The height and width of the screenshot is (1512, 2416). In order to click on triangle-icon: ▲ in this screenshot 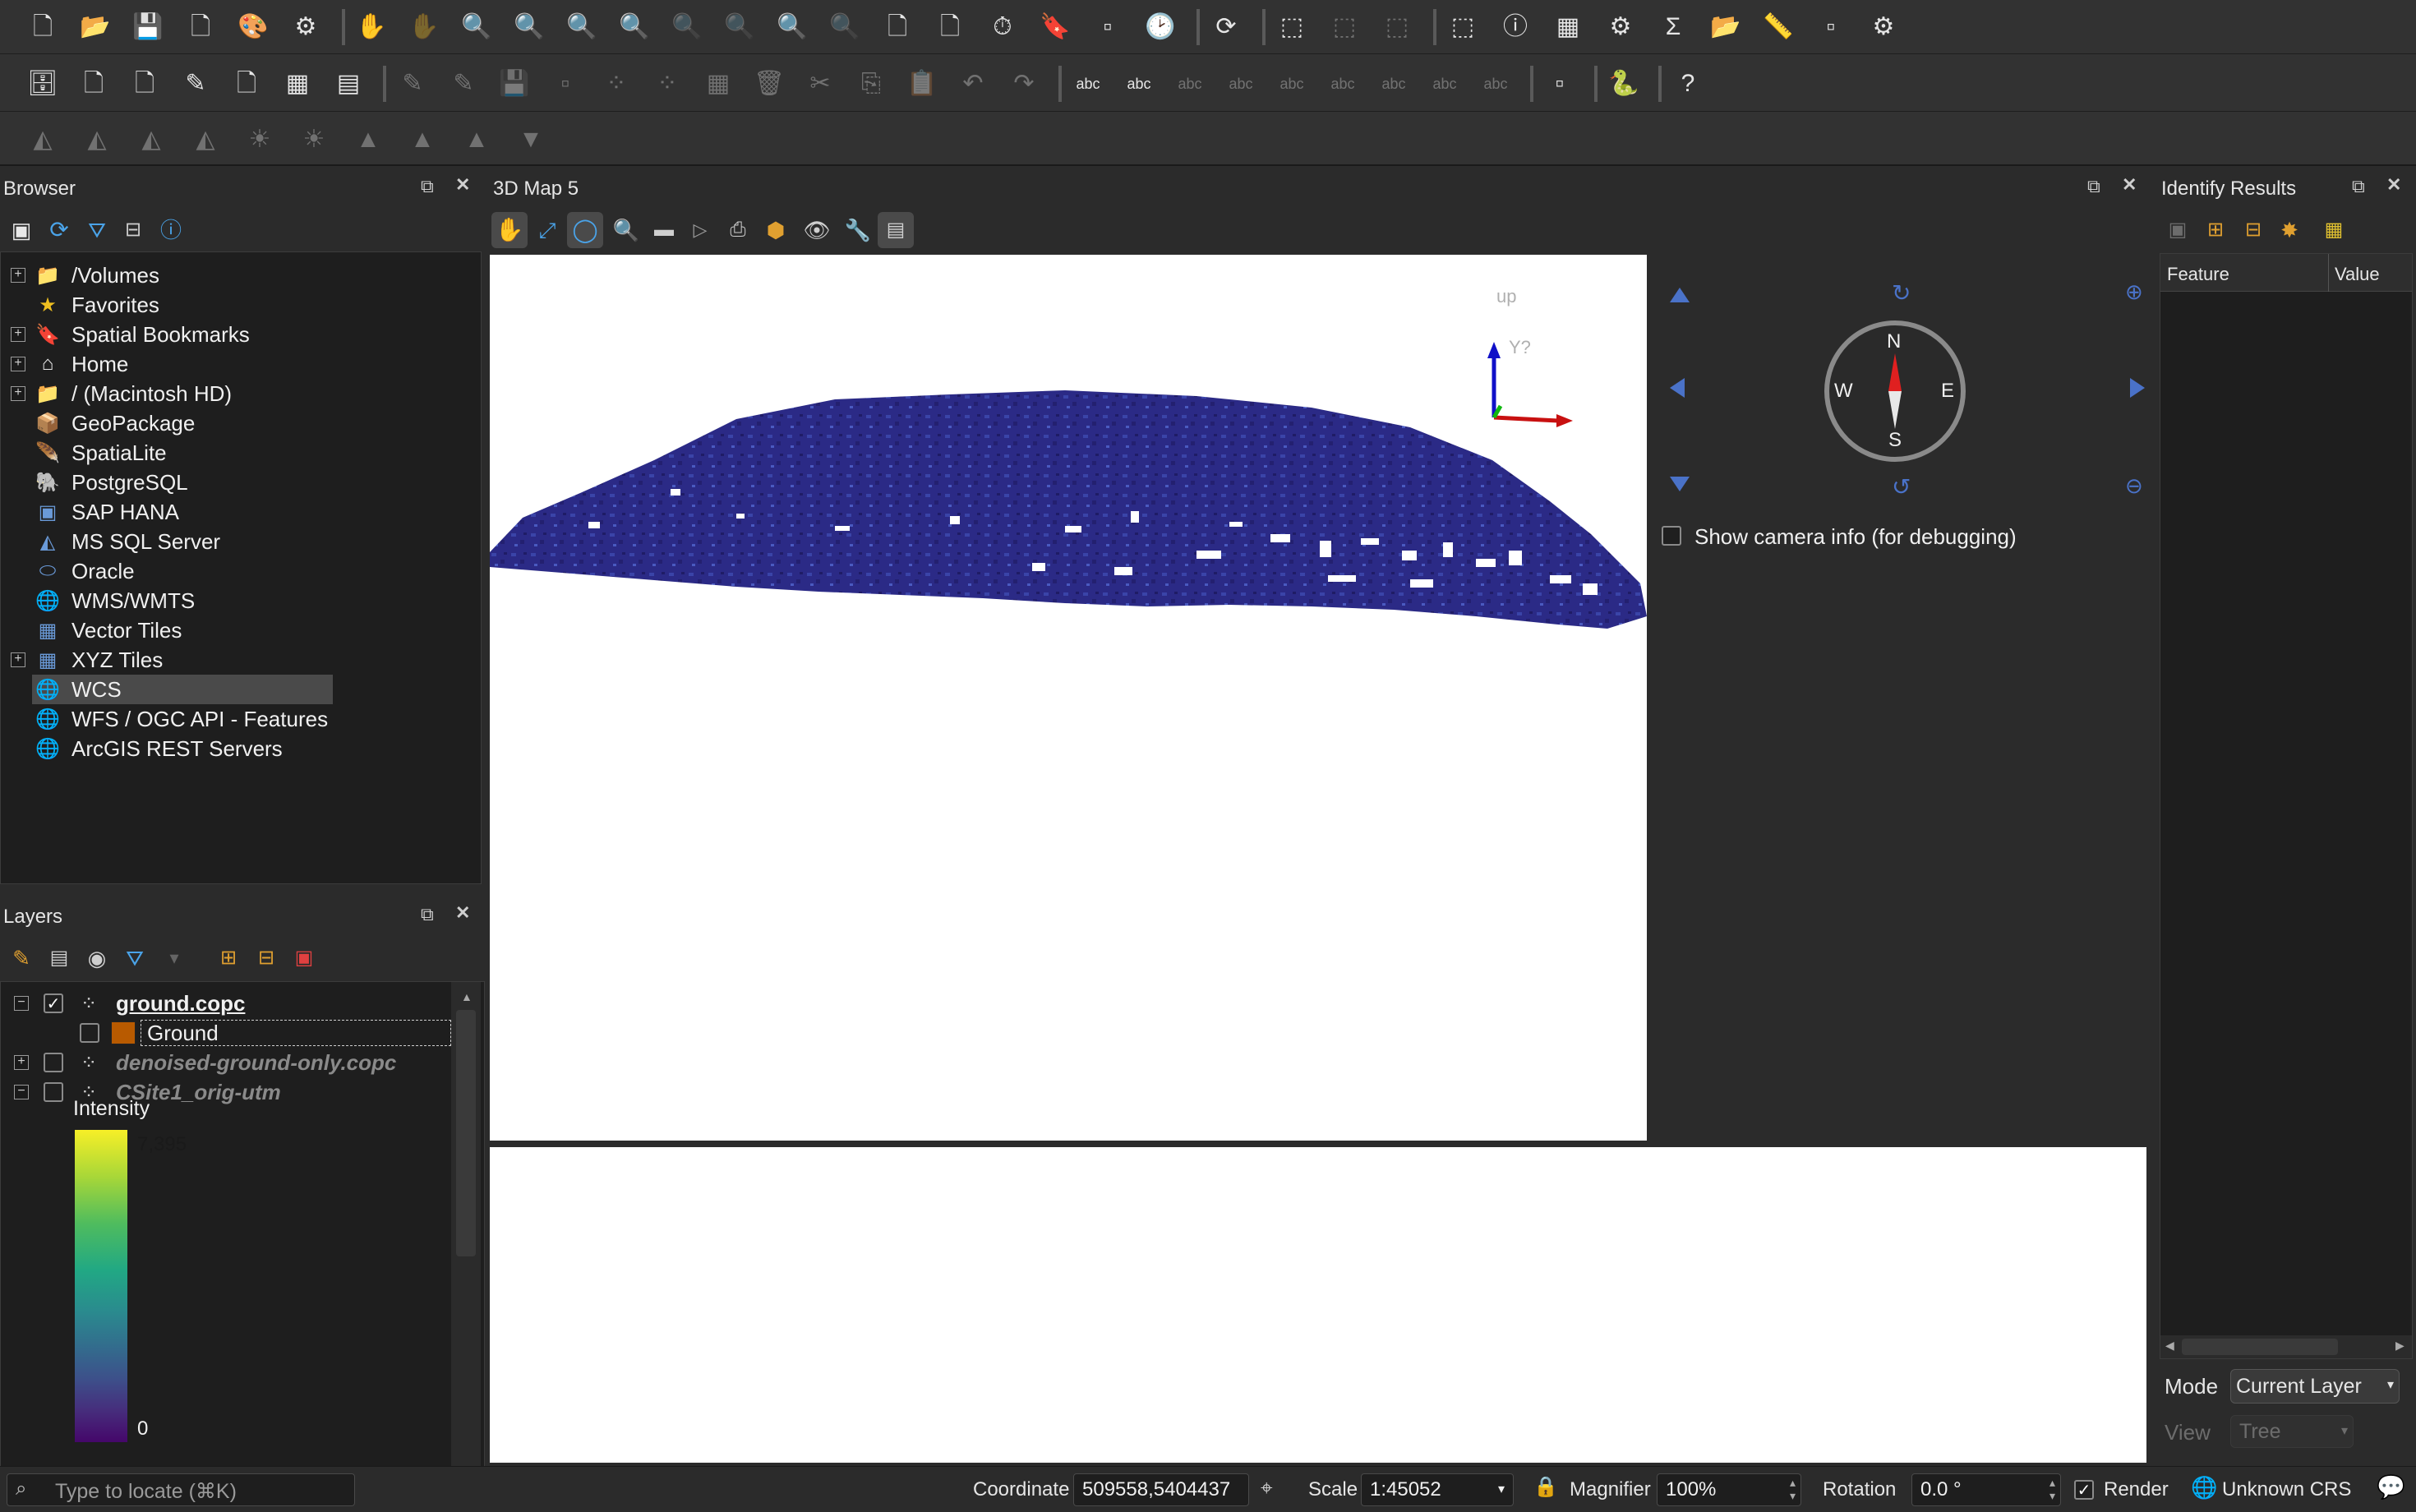, I will do `click(368, 140)`.